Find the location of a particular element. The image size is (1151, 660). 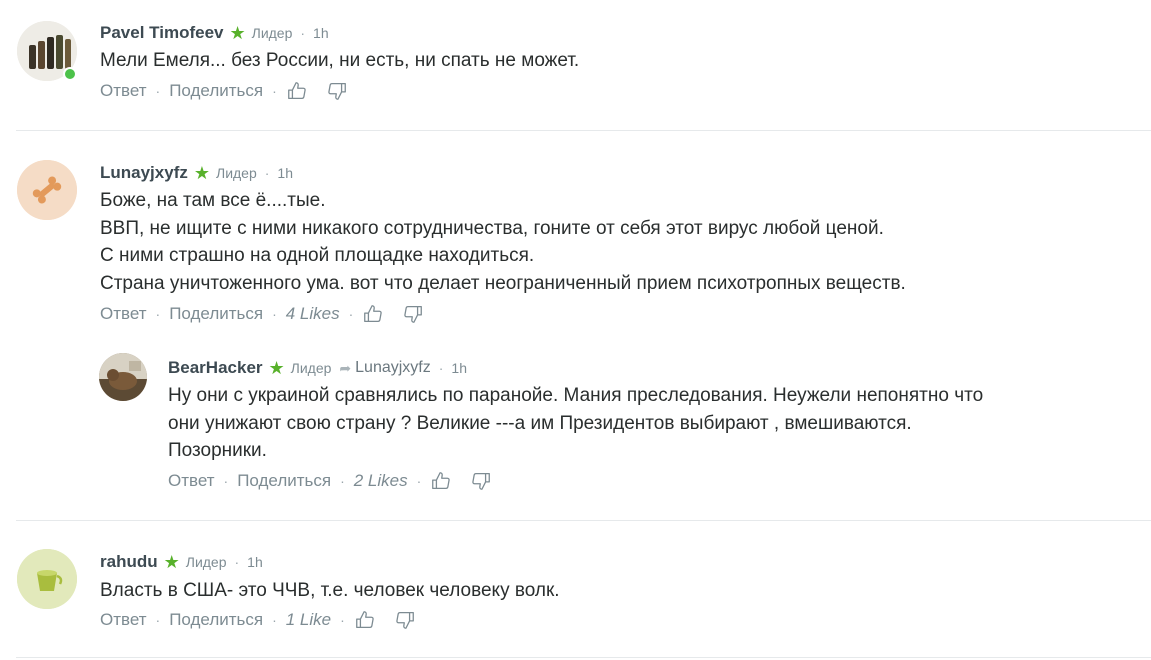

username: Lunayjxyfz is located at coordinates (144, 173).